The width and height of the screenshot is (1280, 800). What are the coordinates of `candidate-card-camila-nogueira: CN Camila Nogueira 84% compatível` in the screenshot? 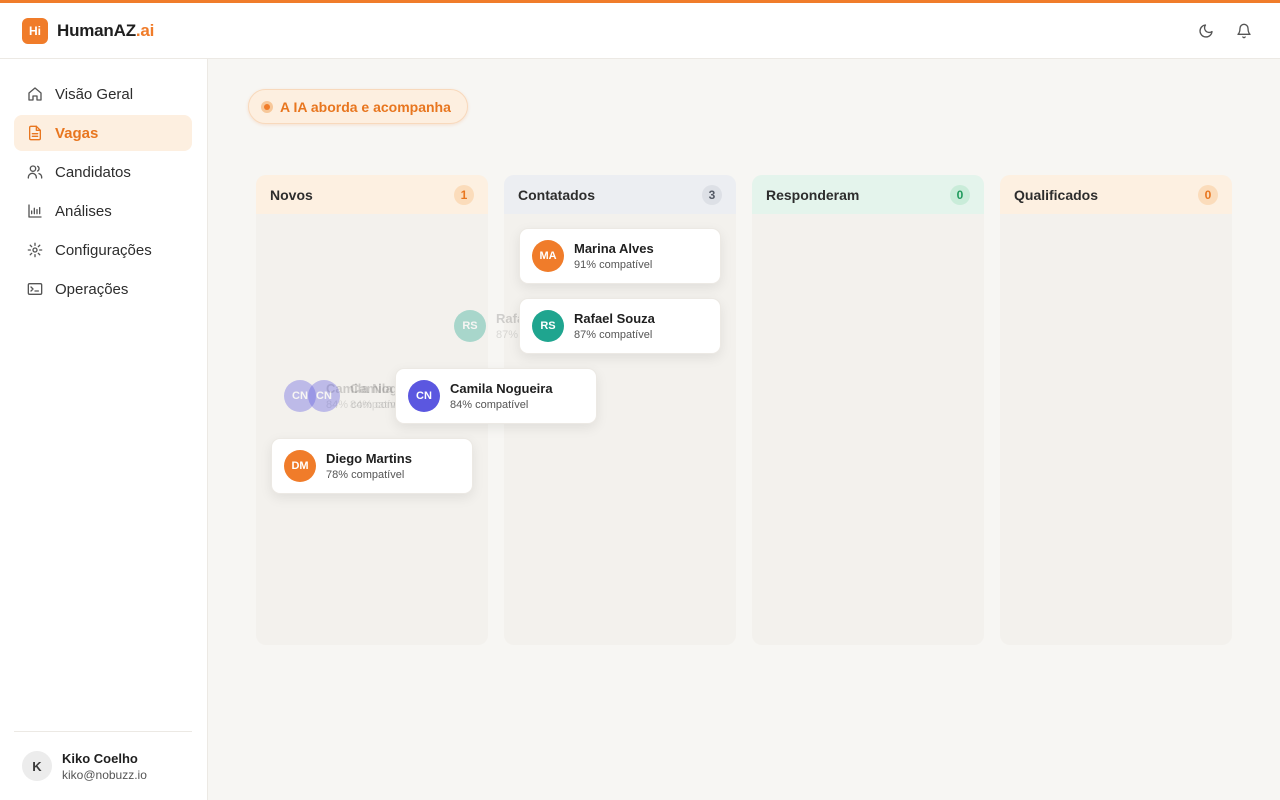 It's located at (496, 396).